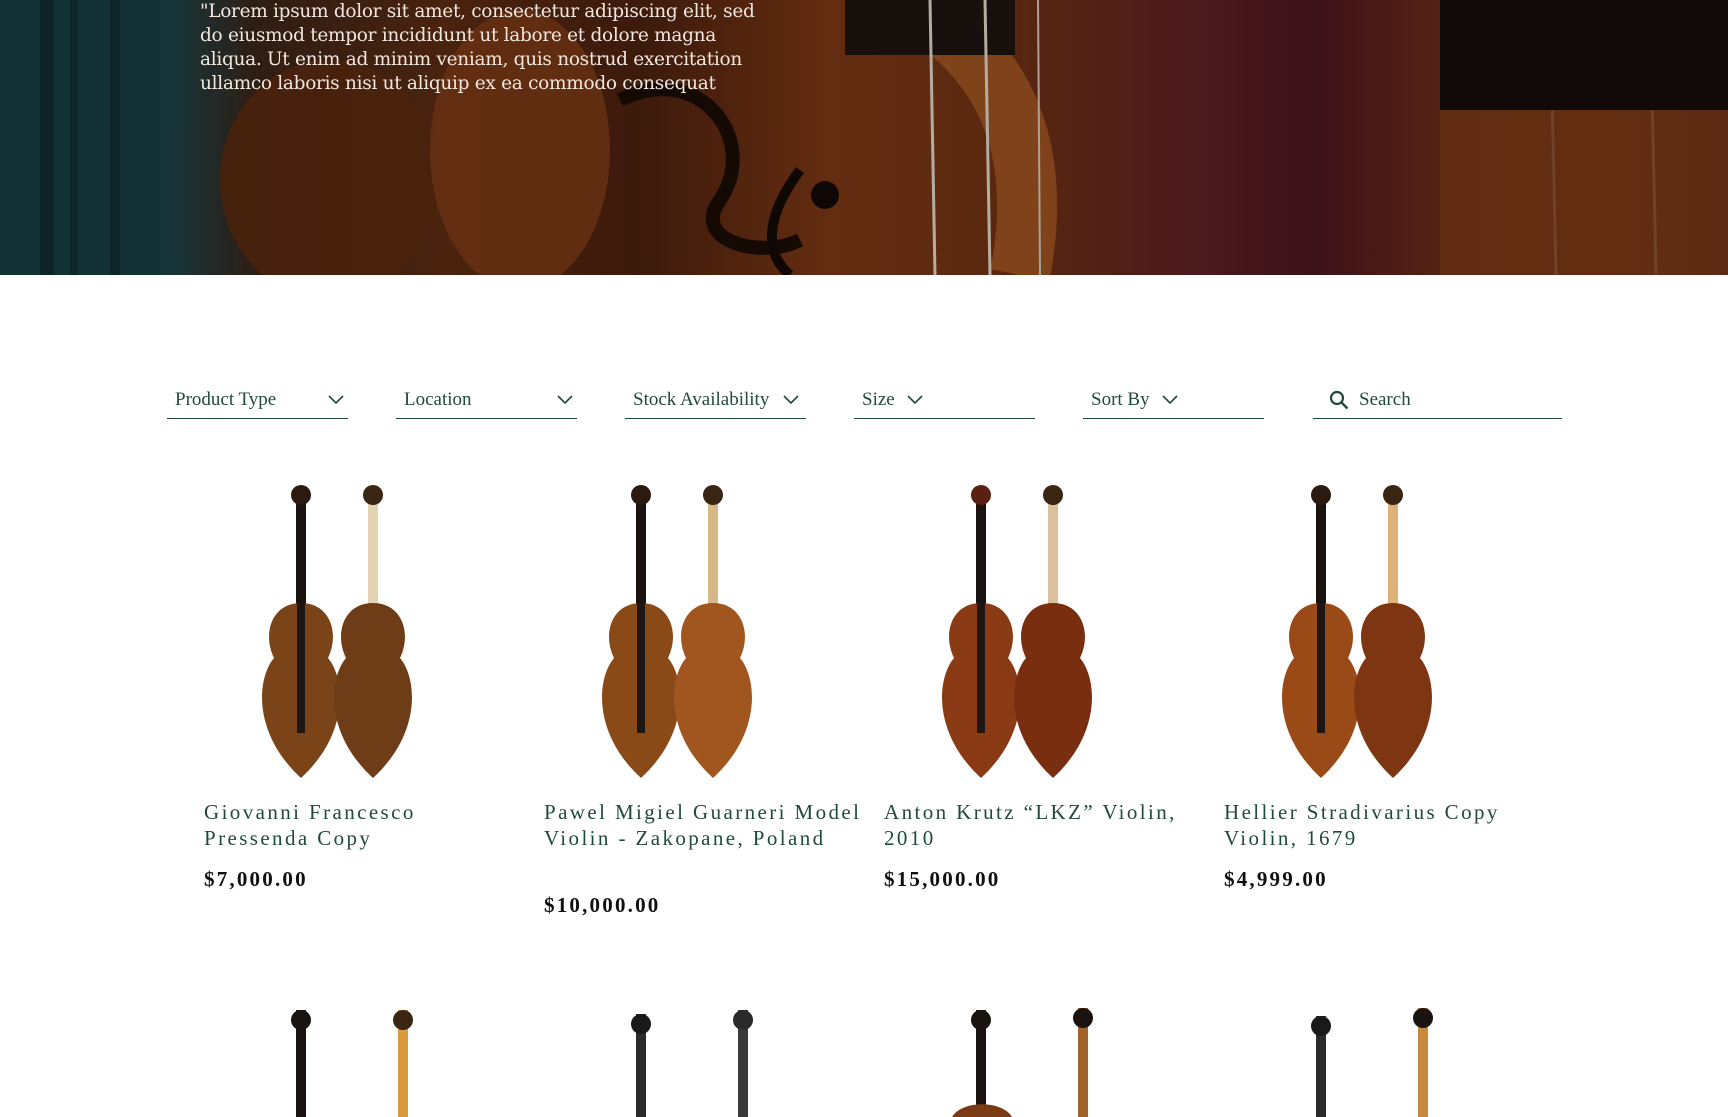 The height and width of the screenshot is (1117, 1728). I want to click on search-input, so click(1454, 400).